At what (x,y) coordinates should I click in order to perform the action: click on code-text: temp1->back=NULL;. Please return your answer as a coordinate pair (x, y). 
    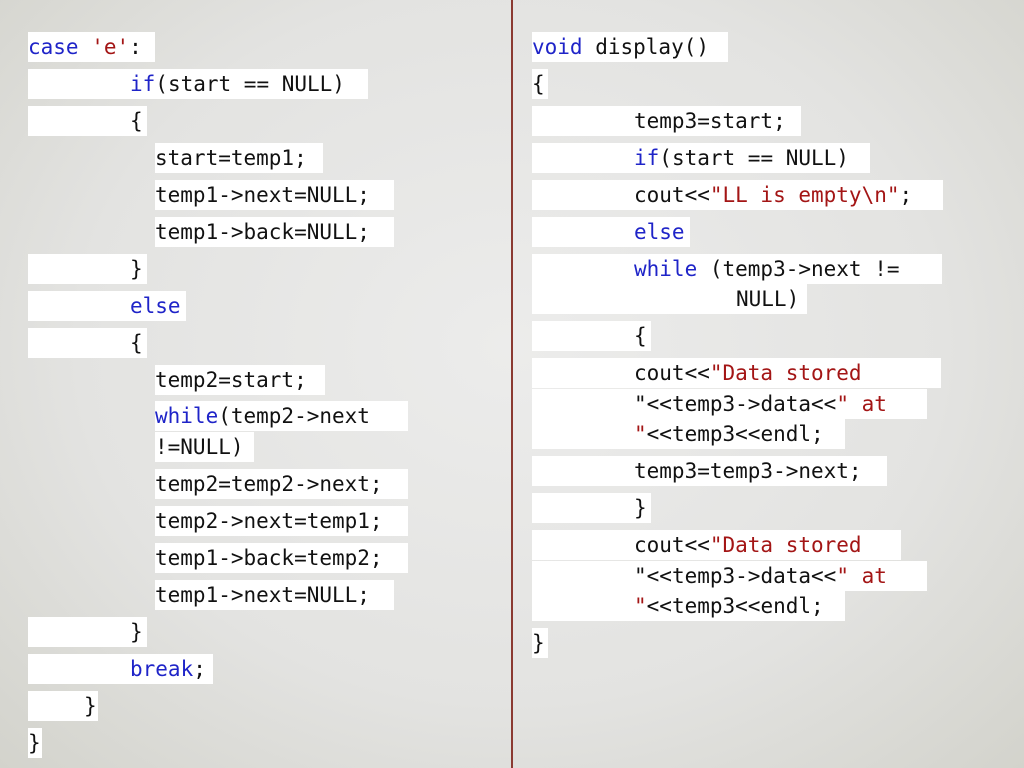
    Looking at the image, I should click on (262, 232).